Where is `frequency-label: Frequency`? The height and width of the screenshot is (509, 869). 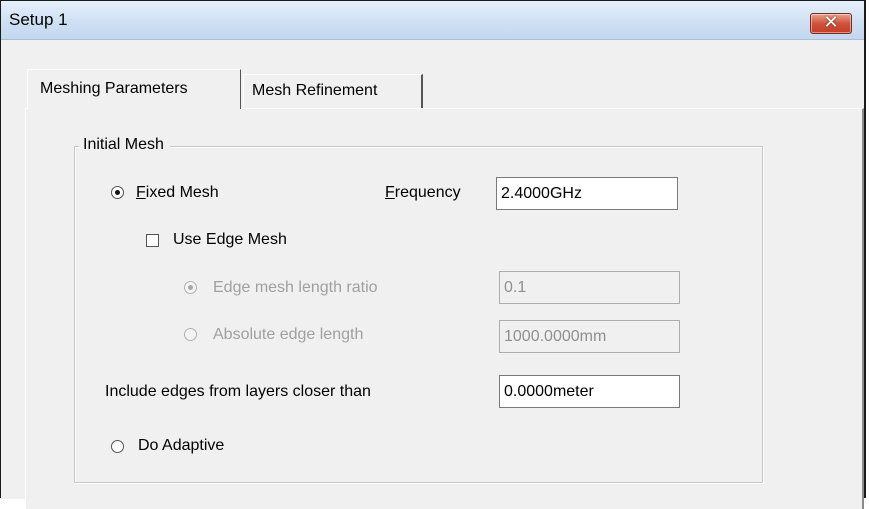
frequency-label: Frequency is located at coordinates (423, 192).